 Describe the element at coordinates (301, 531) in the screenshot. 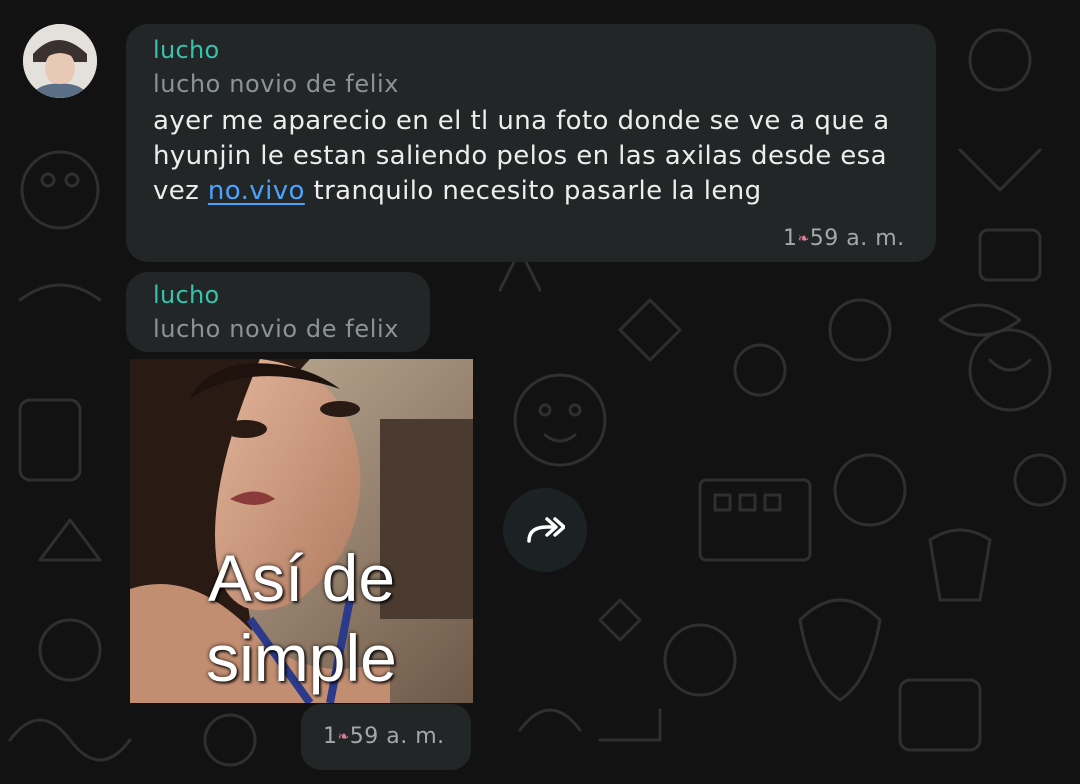

I see `message-image: Así de simple` at that location.